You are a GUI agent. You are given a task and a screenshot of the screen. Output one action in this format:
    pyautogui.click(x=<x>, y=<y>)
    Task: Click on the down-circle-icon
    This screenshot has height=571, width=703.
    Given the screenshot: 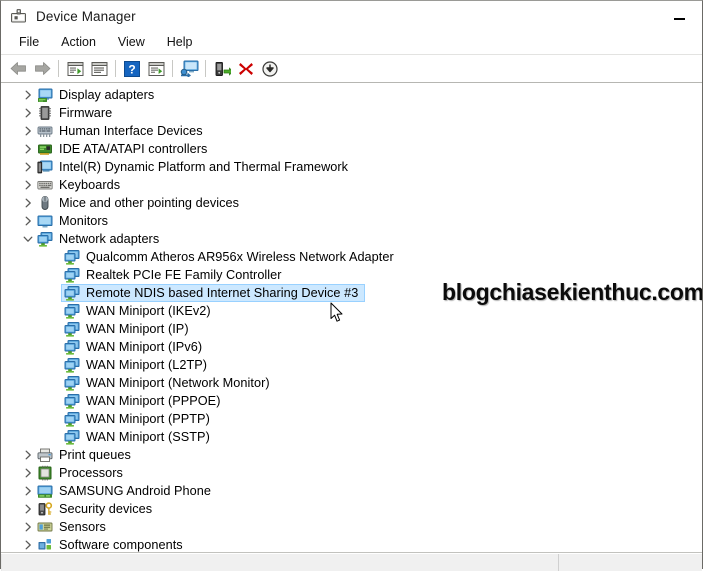 What is the action you would take?
    pyautogui.click(x=270, y=68)
    